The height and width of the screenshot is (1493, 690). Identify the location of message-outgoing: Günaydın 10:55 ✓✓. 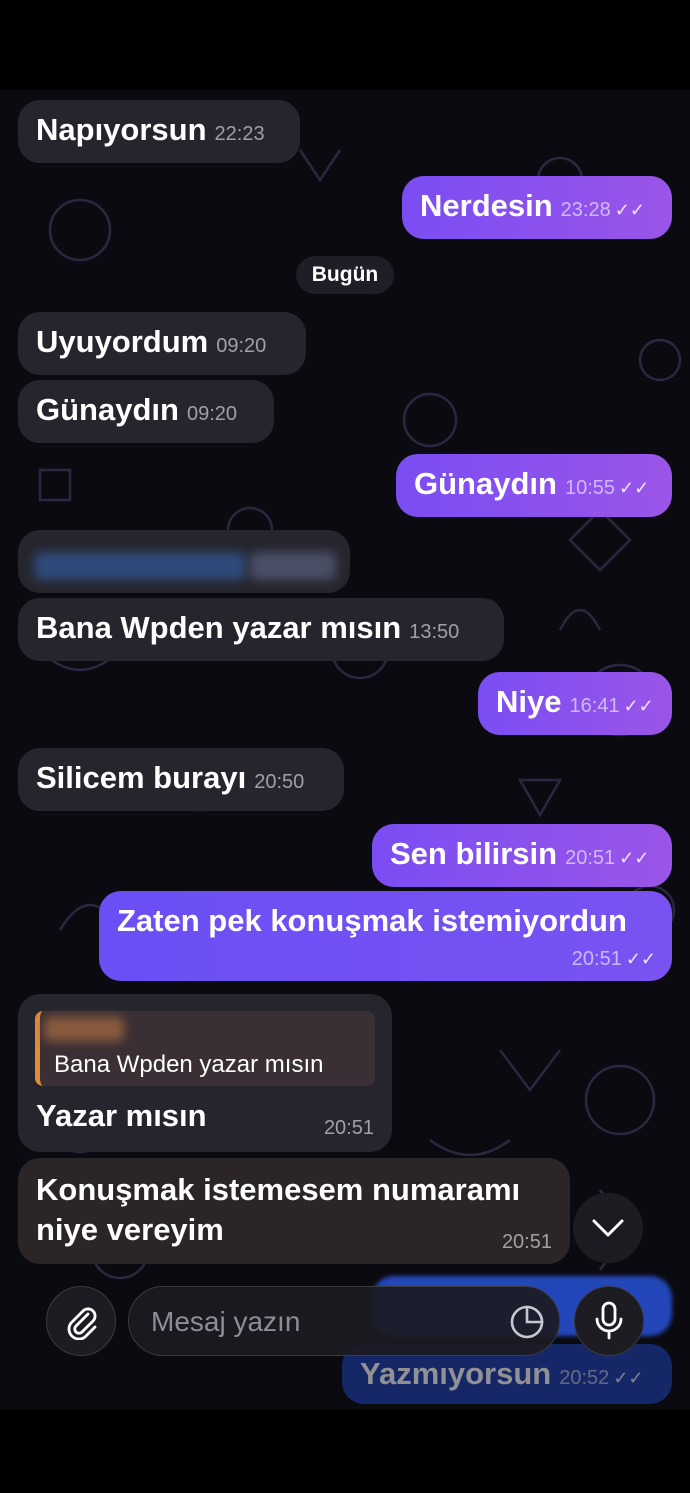
(534, 485).